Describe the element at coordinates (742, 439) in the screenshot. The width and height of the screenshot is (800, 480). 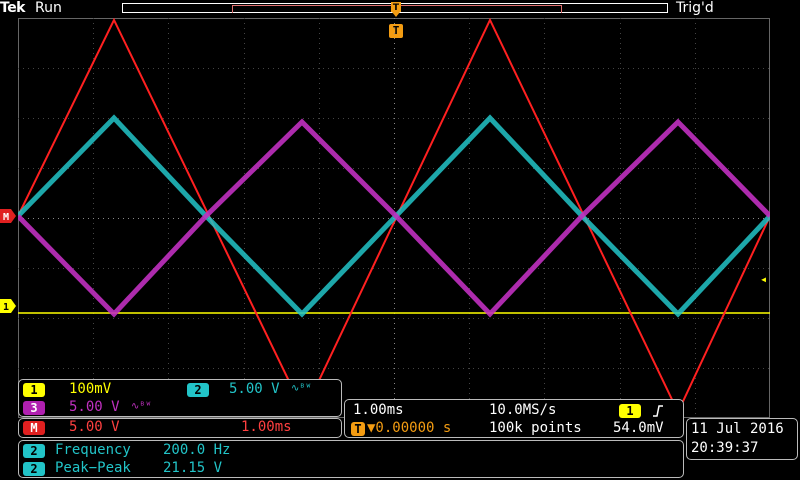
I see `datetime-panel: 11 Jul 2016 20:39:37` at that location.